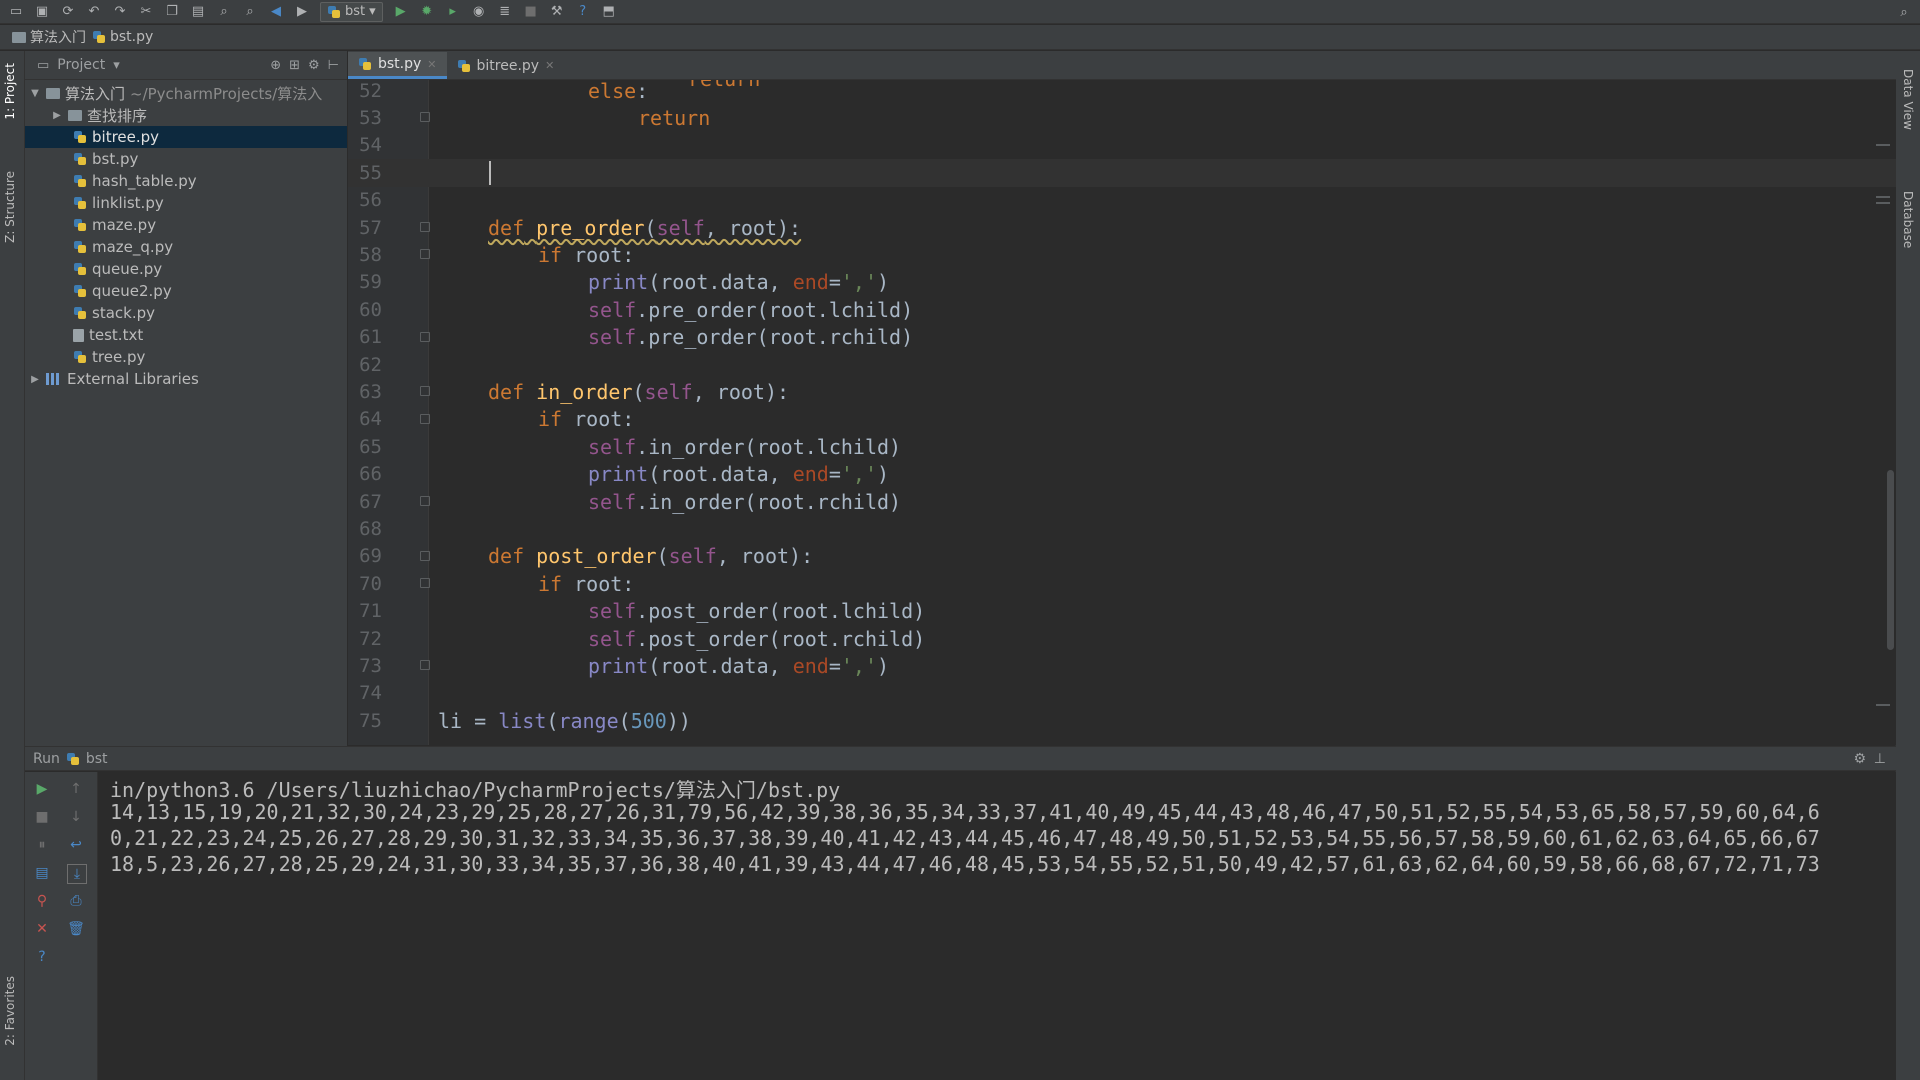 The image size is (1920, 1080). What do you see at coordinates (94, 12) in the screenshot?
I see `undo-icon: ↶` at bounding box center [94, 12].